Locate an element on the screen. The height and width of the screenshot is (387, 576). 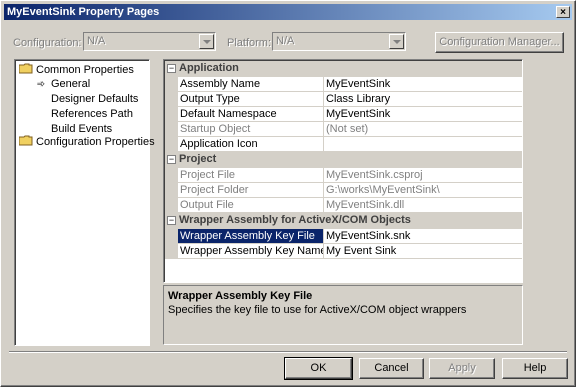
configuration-label: Configuration: is located at coordinates (47, 43).